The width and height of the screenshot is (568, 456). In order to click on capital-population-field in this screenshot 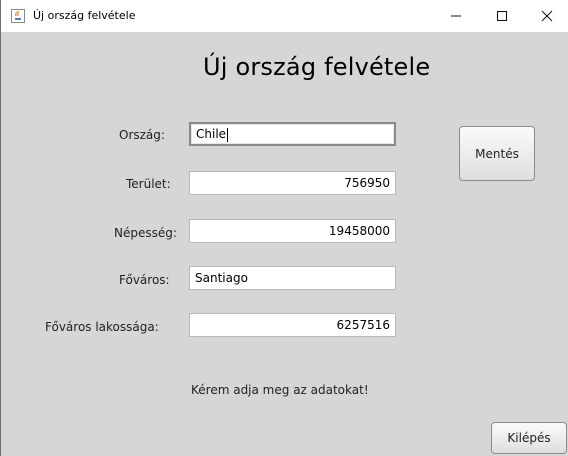, I will do `click(292, 325)`.